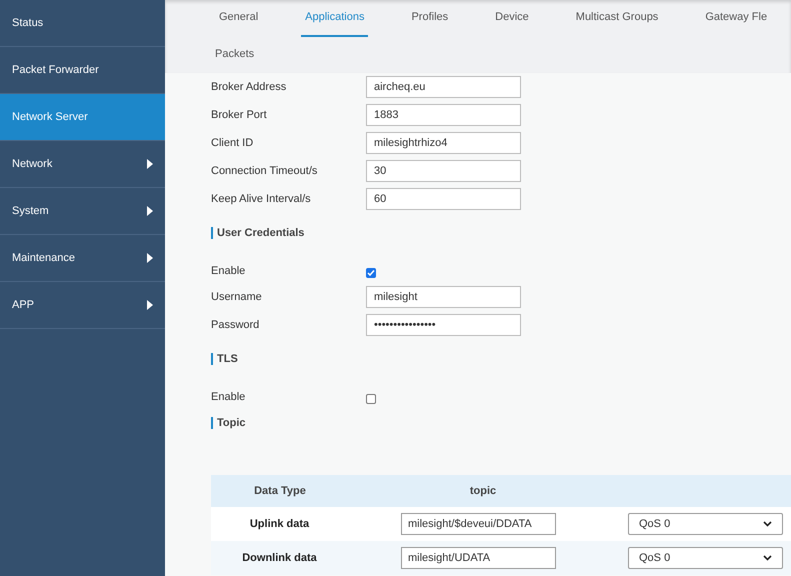 This screenshot has width=791, height=576. What do you see at coordinates (82, 117) in the screenshot?
I see `sidebar-item: Network Server` at bounding box center [82, 117].